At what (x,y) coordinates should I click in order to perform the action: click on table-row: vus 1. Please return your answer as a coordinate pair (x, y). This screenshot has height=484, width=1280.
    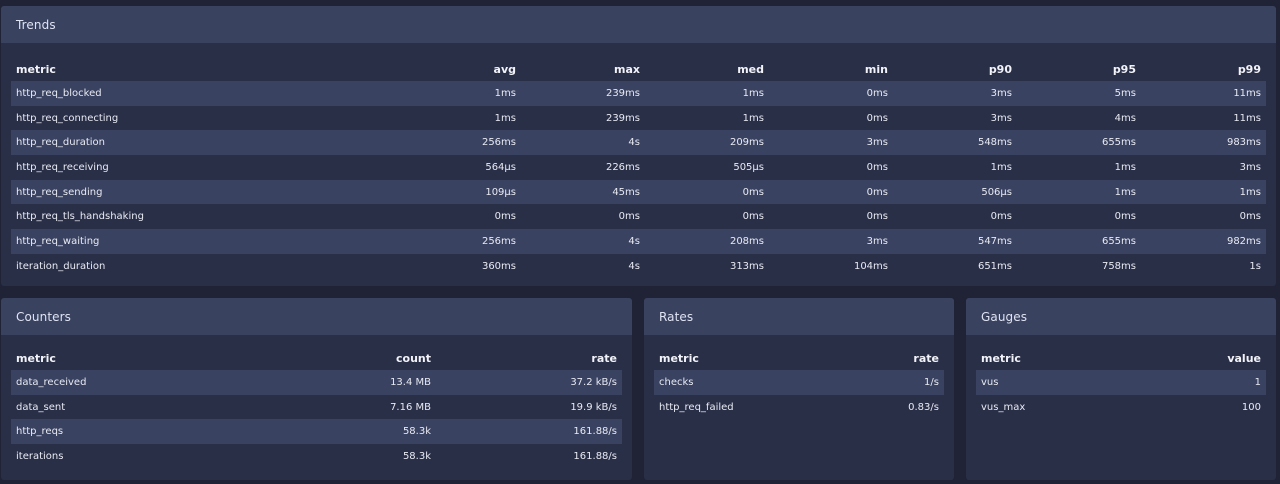
    Looking at the image, I should click on (1121, 382).